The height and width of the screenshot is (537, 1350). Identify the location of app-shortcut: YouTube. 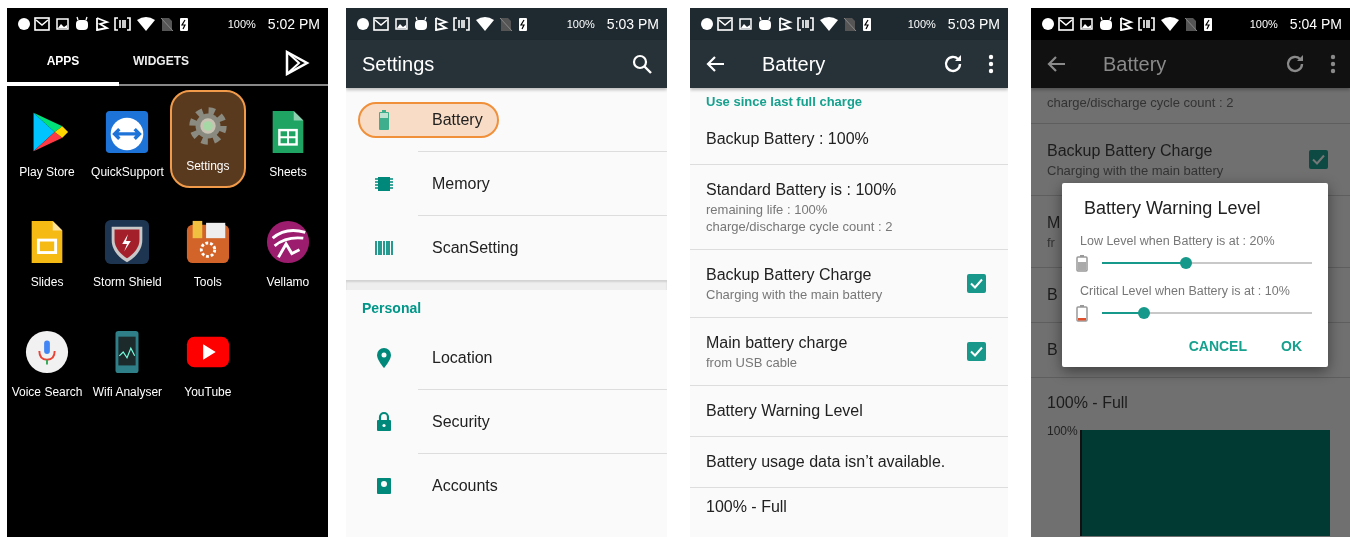
(207, 365).